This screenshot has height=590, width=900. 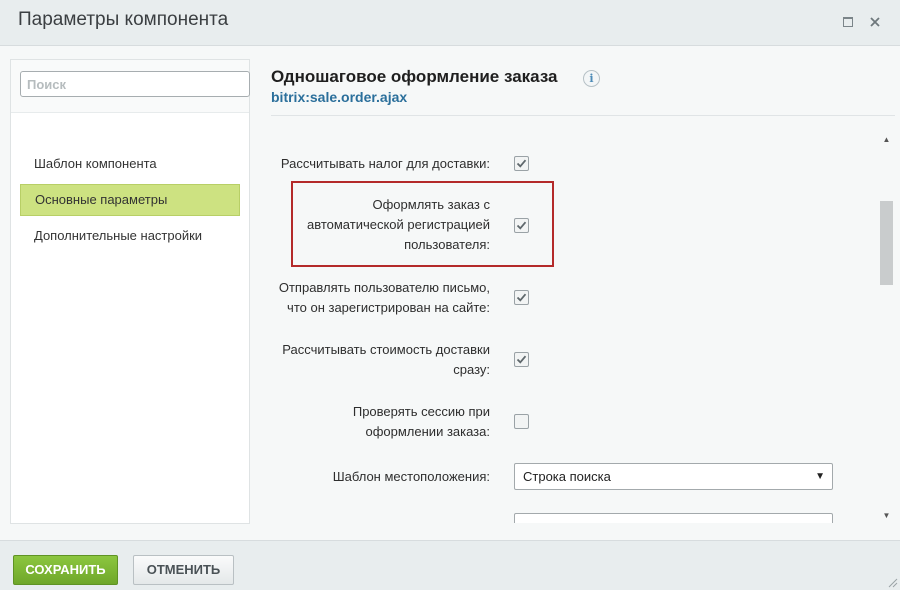 I want to click on info-icon: i, so click(x=591, y=78).